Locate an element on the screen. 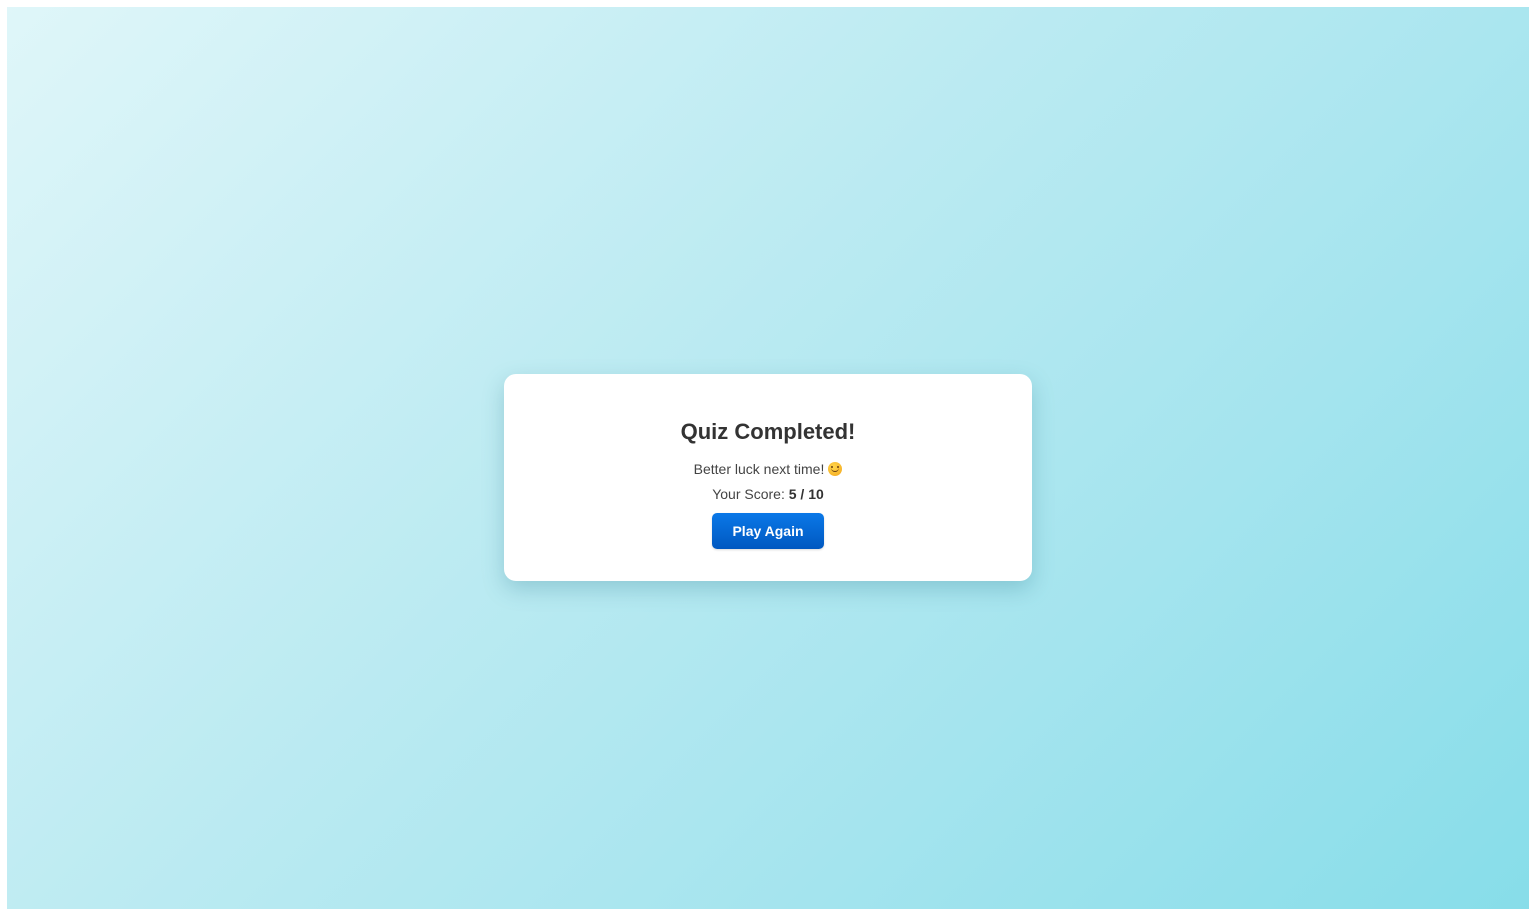 The height and width of the screenshot is (909, 1536). score-line: Your Score: 5 / 10 is located at coordinates (768, 494).